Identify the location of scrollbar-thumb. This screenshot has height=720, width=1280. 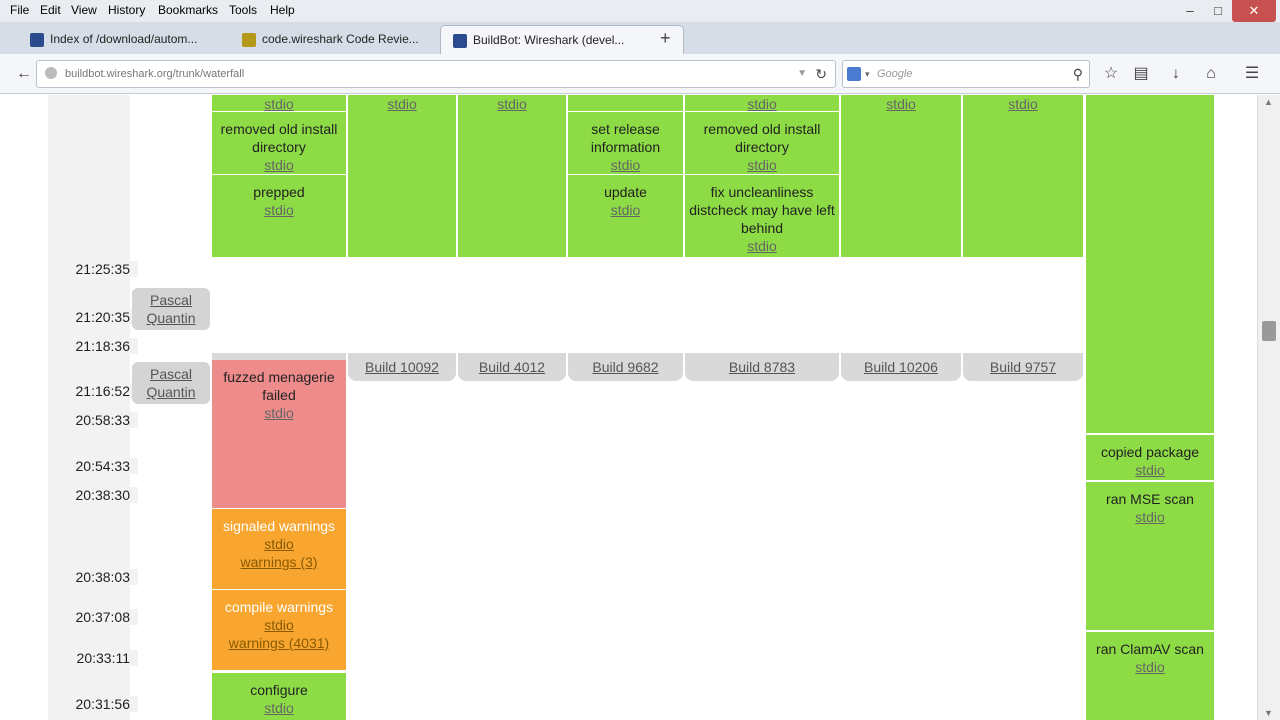
(1269, 331).